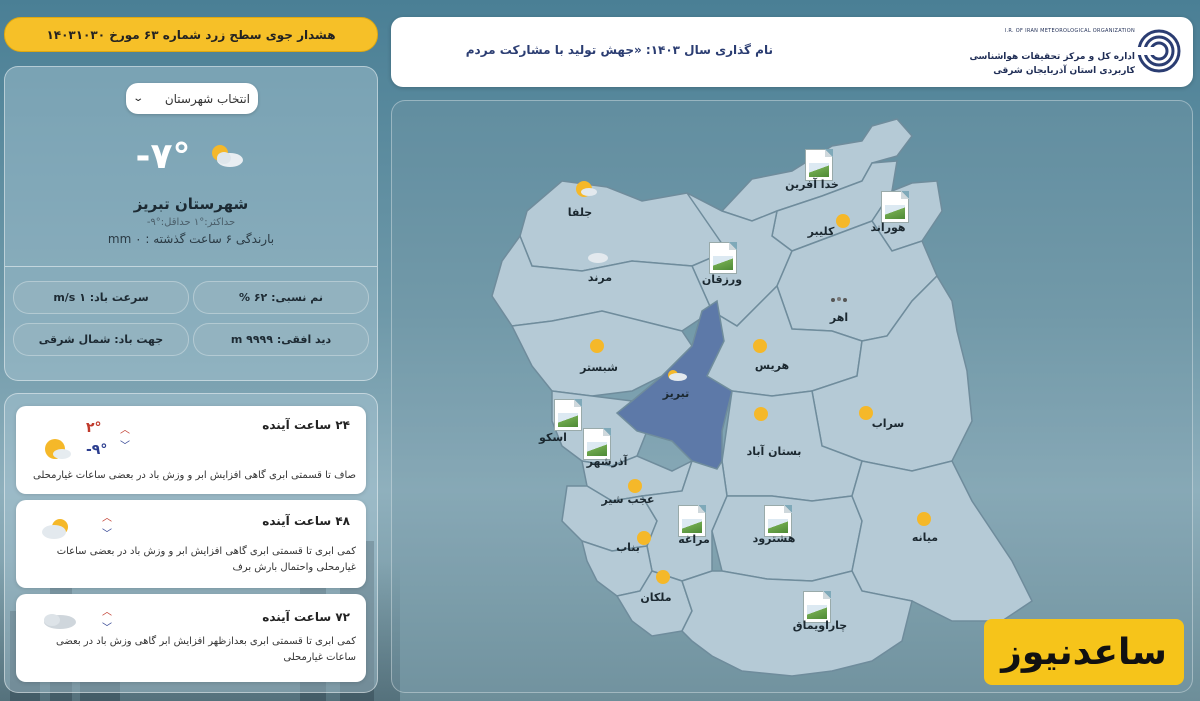 This screenshot has height=701, width=1200. What do you see at coordinates (722, 279) in the screenshot?
I see `city-label-varzaqan: ورزقان` at bounding box center [722, 279].